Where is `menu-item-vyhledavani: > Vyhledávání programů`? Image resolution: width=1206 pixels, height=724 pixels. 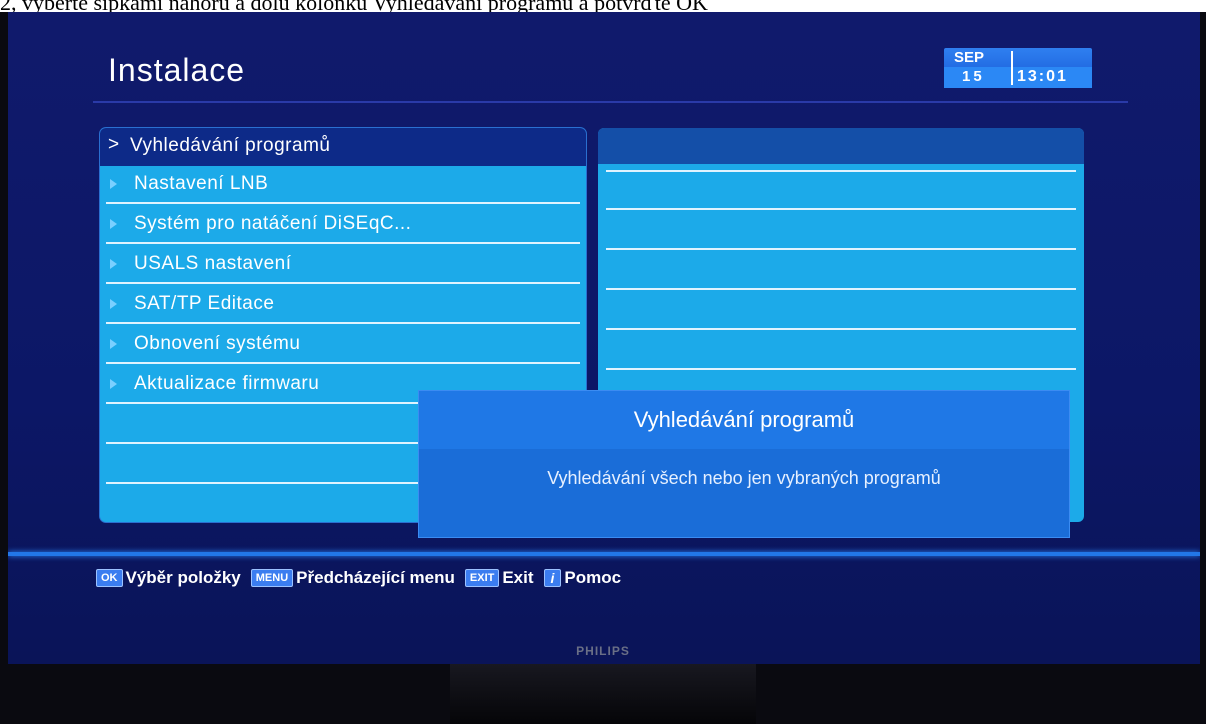
menu-item-vyhledavani: > Vyhledávání programů is located at coordinates (343, 147).